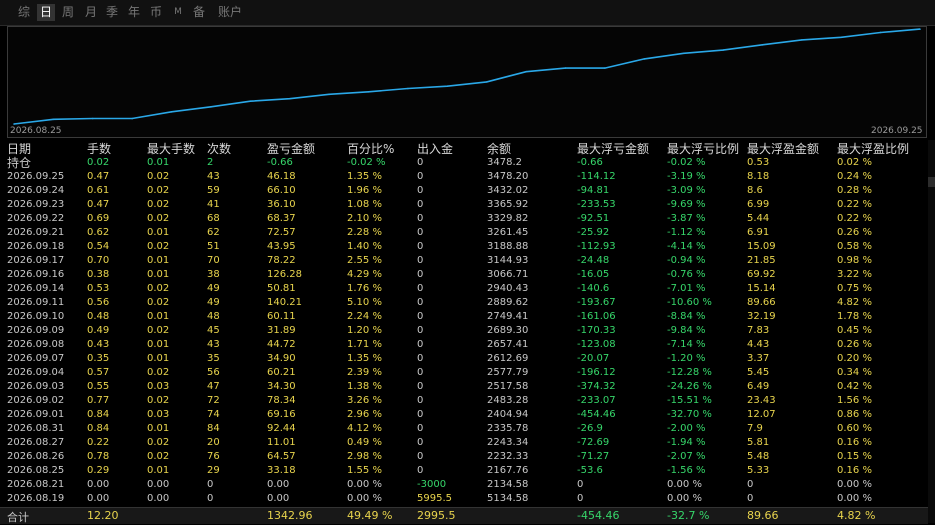 The image size is (935, 525). Describe the element at coordinates (873, 148) in the screenshot. I see `header-cell: 最大浮盈比例` at that location.